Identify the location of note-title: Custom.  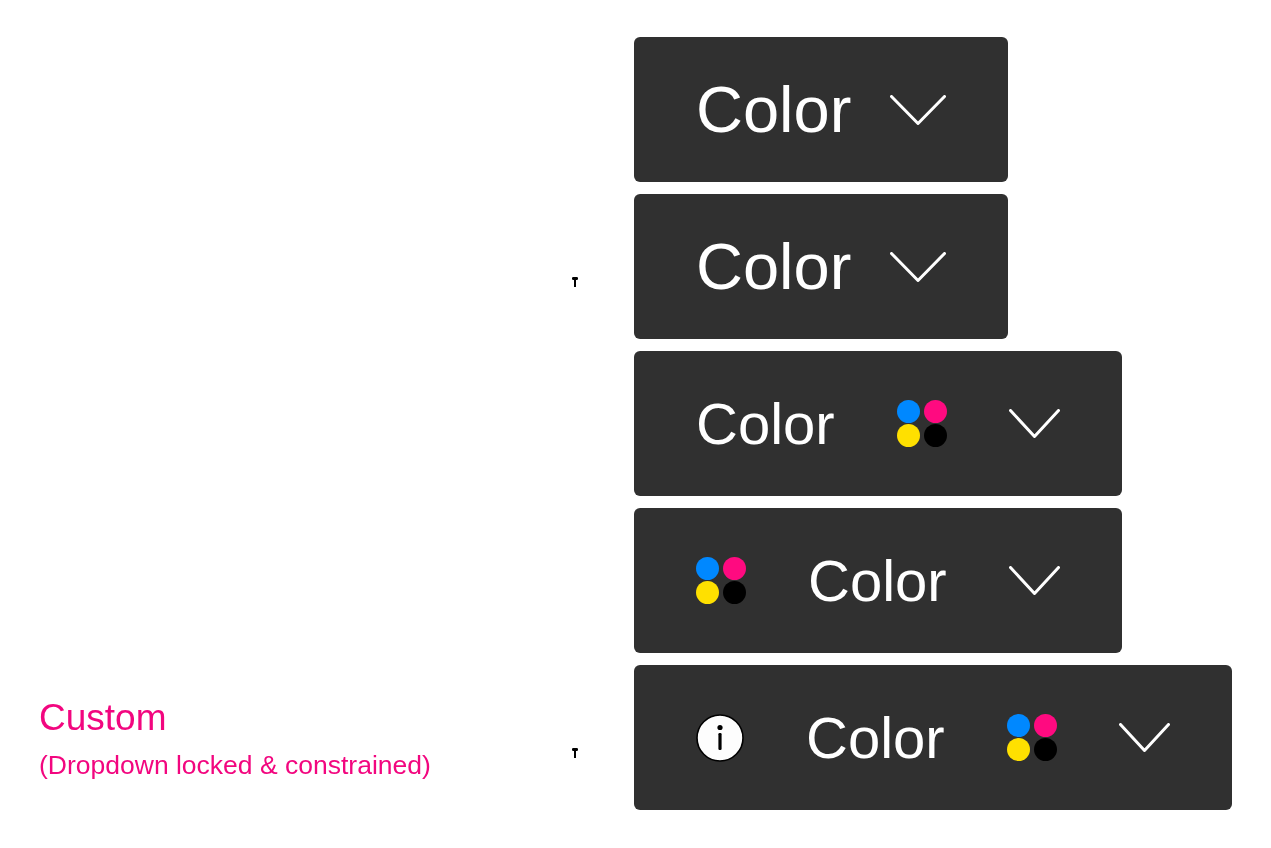
(103, 718).